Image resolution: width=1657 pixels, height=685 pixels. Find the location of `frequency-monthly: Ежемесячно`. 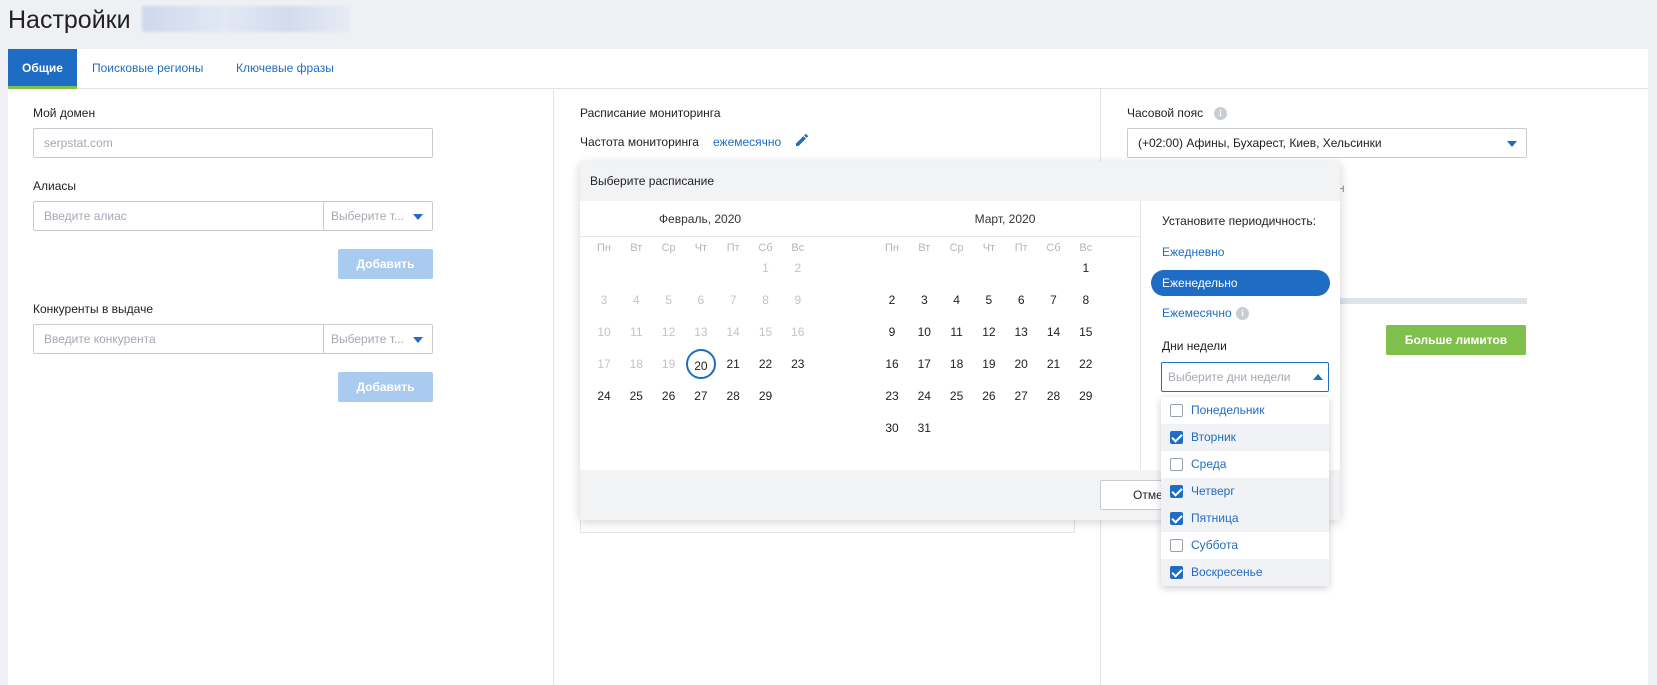

frequency-monthly: Ежемесячно is located at coordinates (1197, 313).